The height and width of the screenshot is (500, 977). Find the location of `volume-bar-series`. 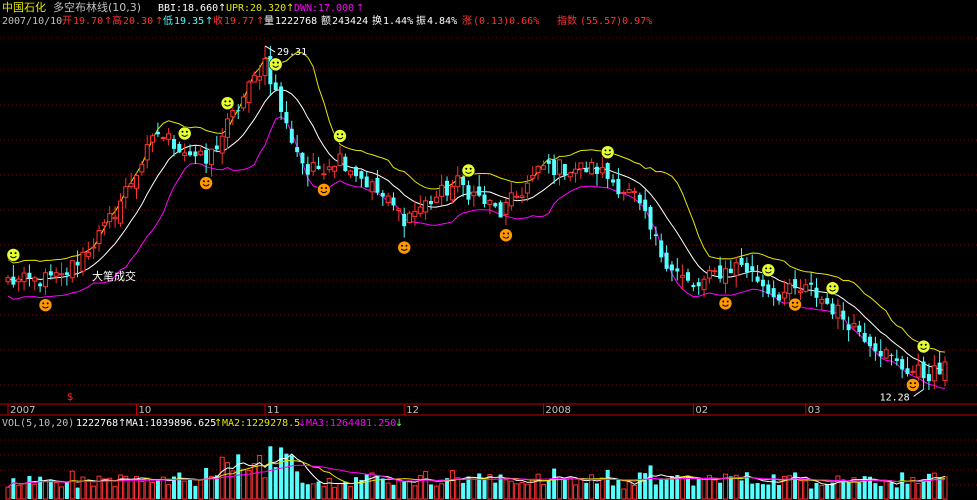

volume-bar-series is located at coordinates (476, 473).